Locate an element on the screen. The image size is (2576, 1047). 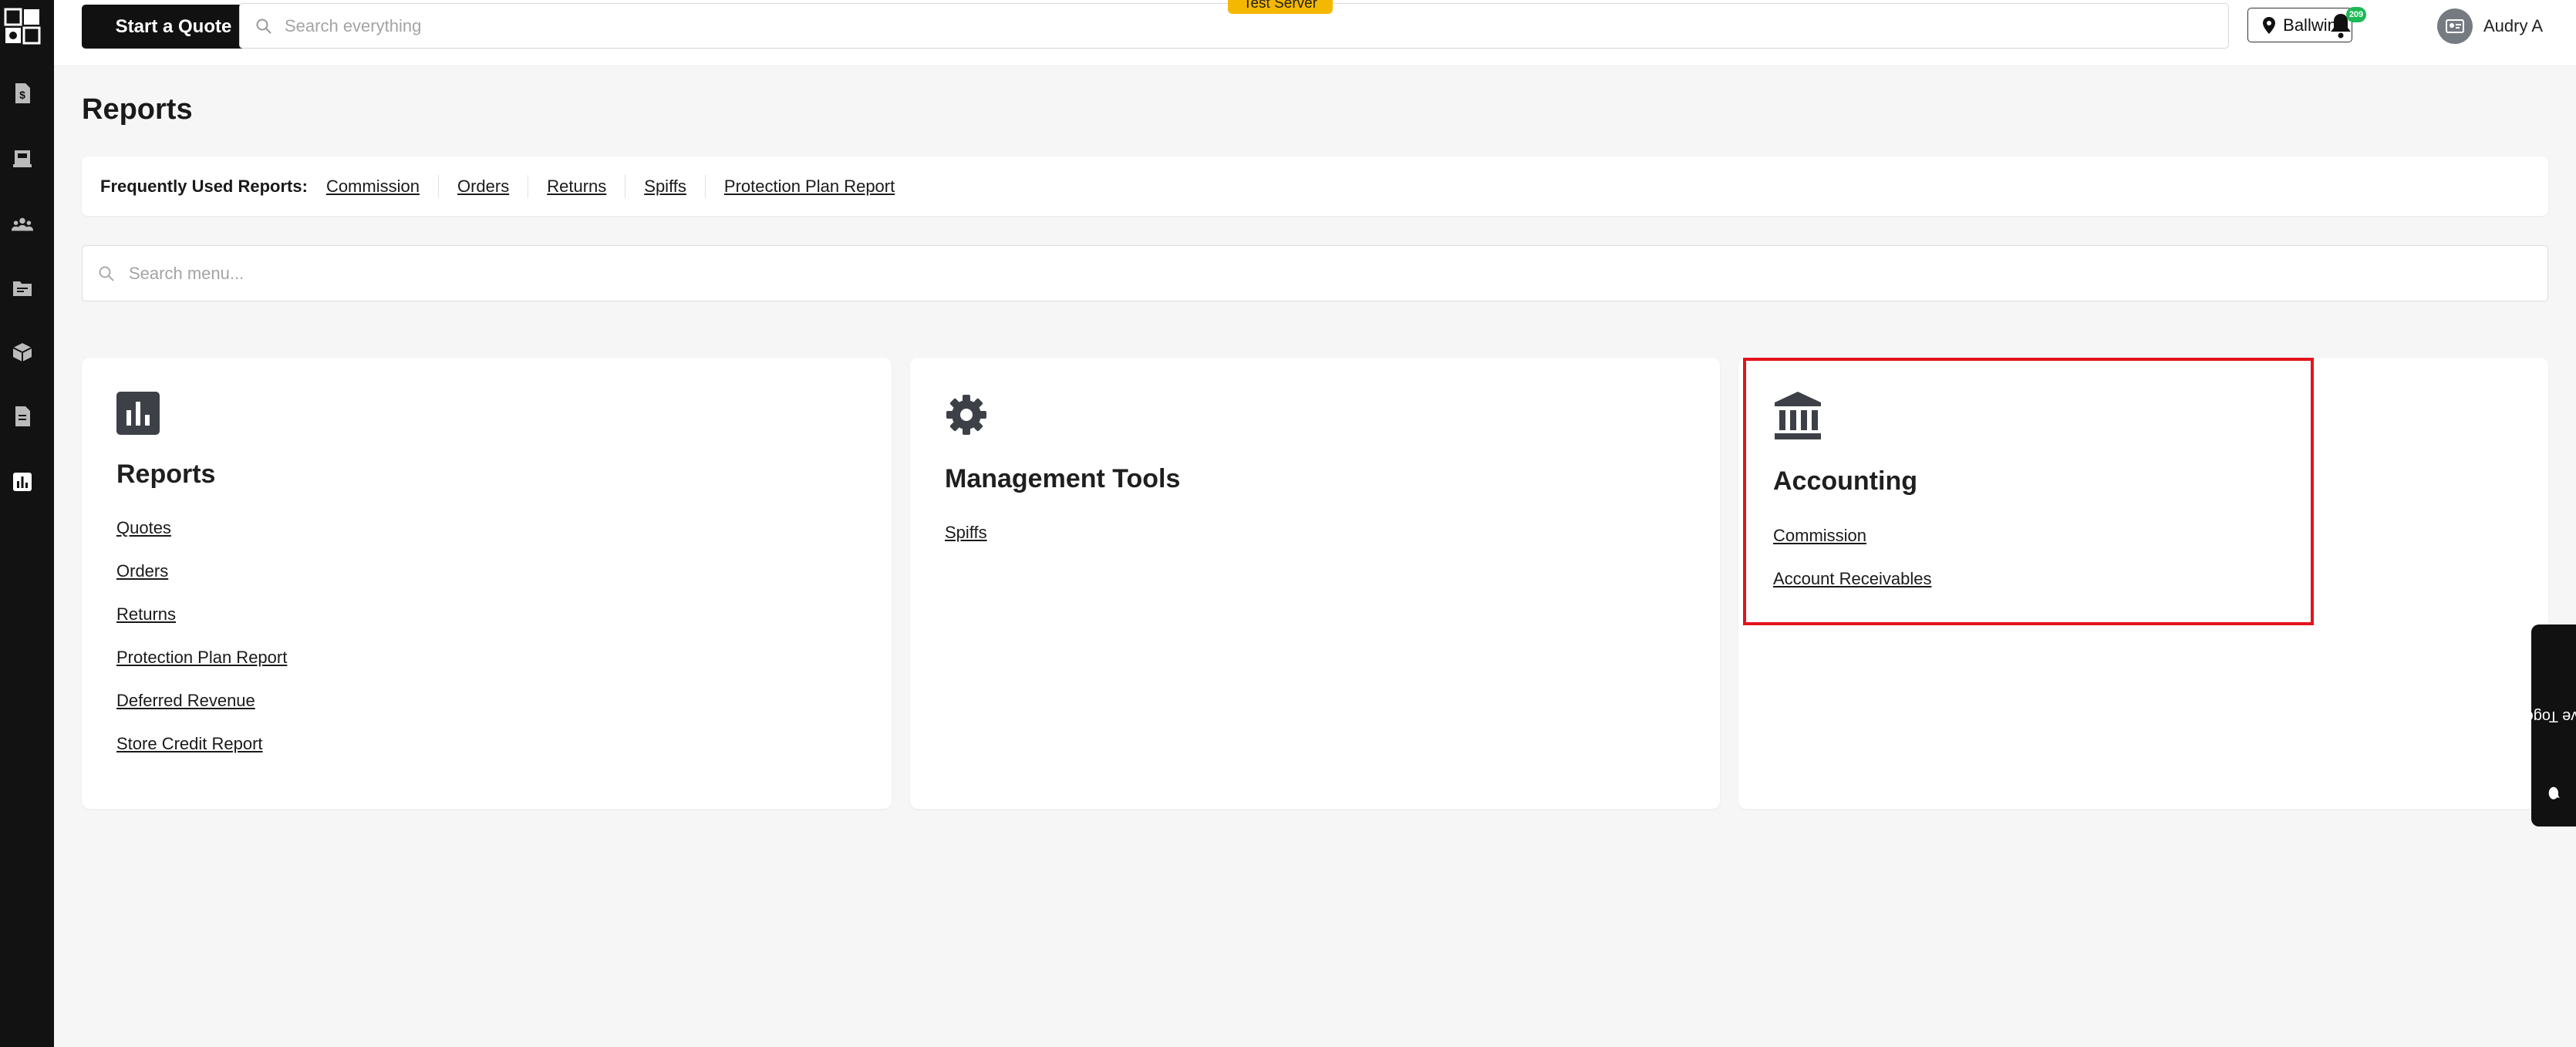
bank-icon is located at coordinates (1798, 415).